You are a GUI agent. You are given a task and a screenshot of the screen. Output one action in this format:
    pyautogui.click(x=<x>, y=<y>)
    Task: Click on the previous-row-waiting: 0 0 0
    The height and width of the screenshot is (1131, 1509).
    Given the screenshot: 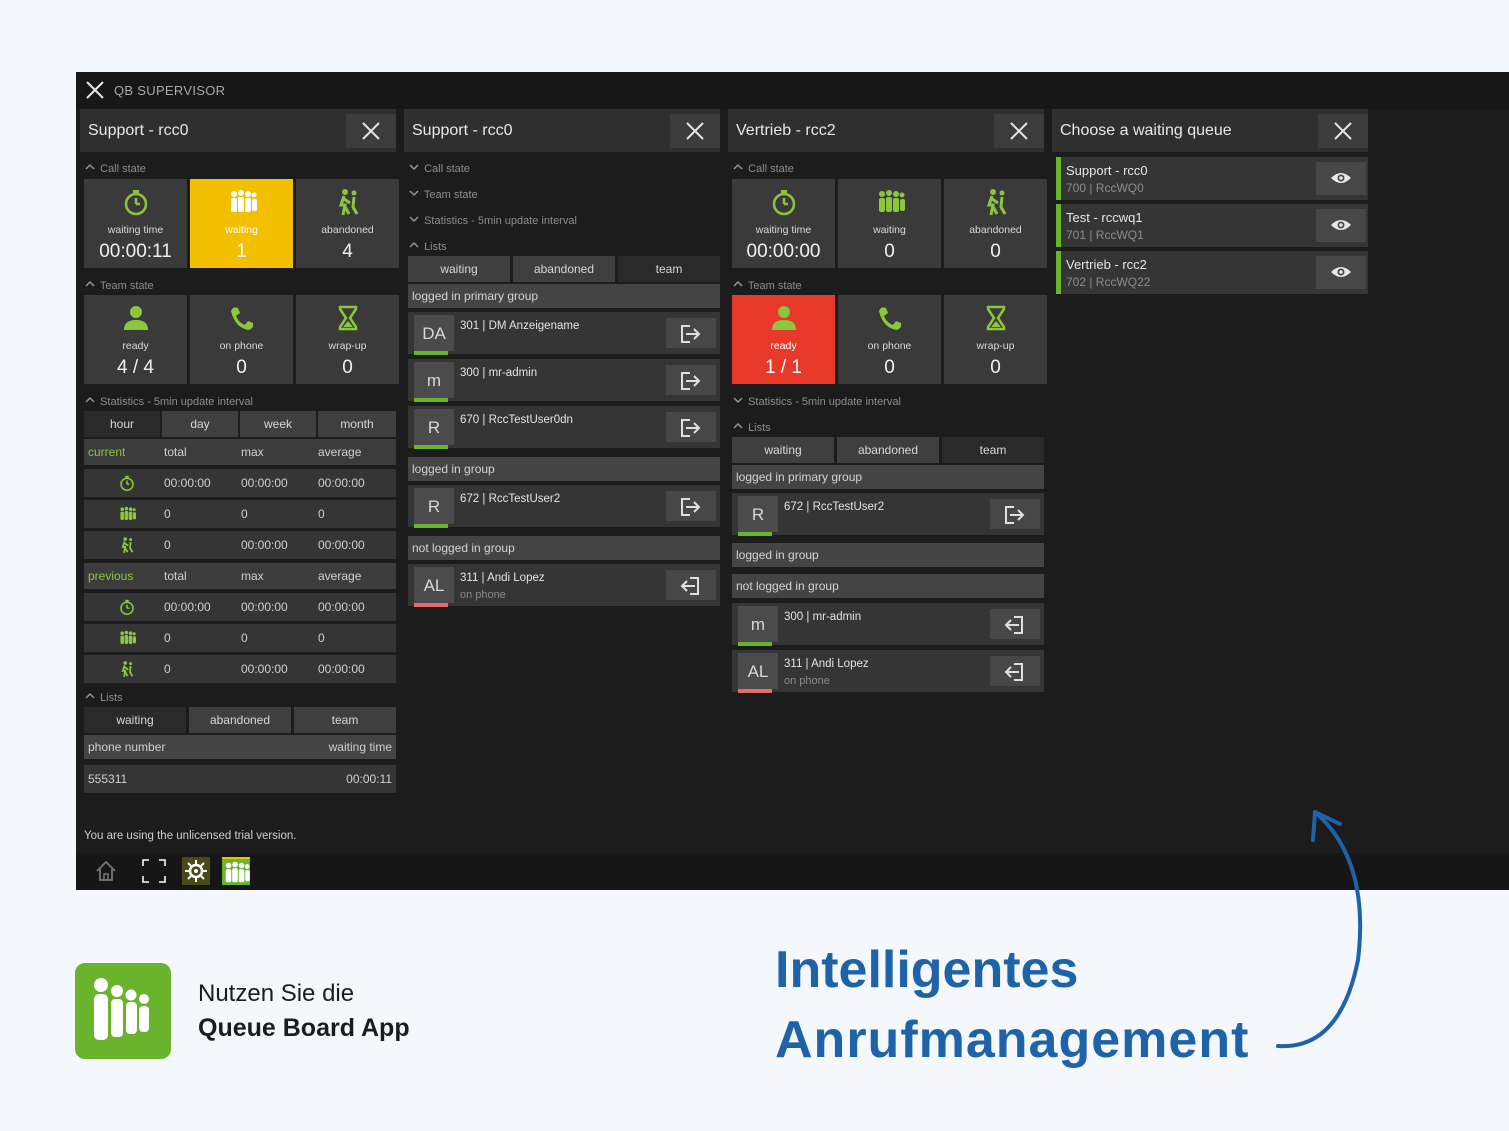 What is the action you would take?
    pyautogui.click(x=240, y=638)
    